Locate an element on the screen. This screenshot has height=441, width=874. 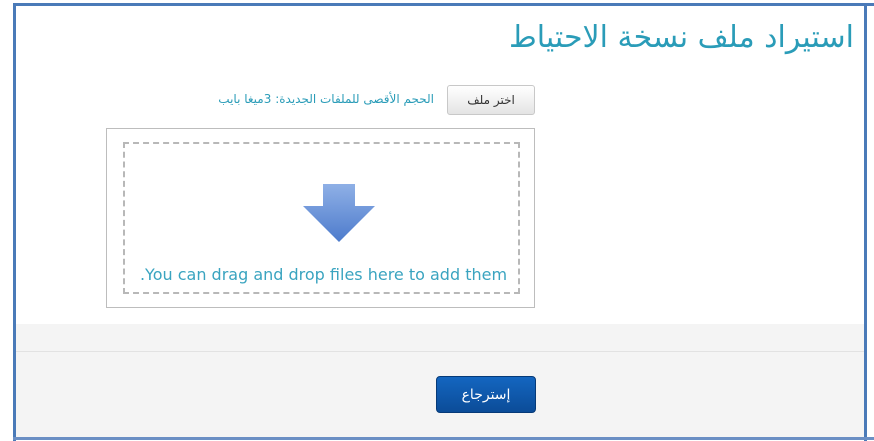
page-title: استيراد ملف نسخة الاحتياط is located at coordinates (681, 37).